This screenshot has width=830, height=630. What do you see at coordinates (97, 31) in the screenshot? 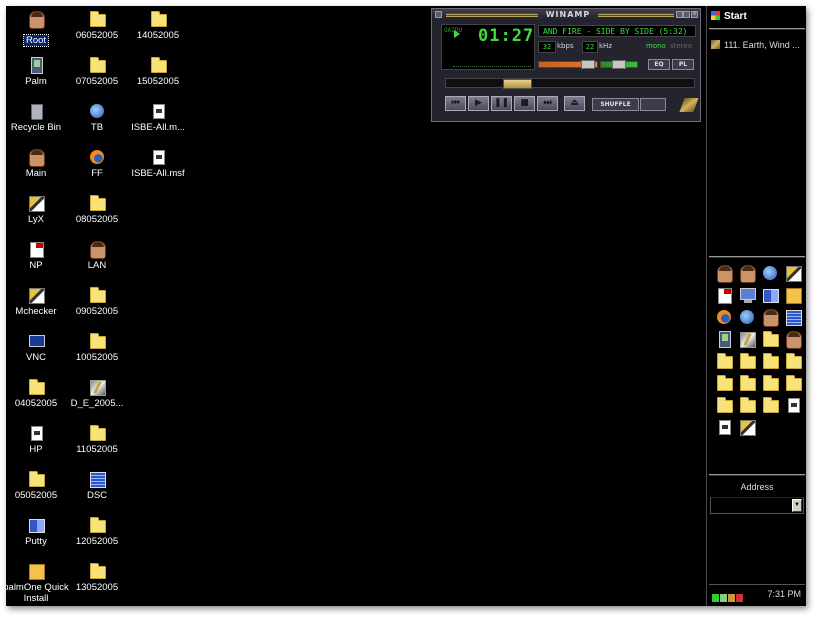
I see `desktop-icon: 06052005` at bounding box center [97, 31].